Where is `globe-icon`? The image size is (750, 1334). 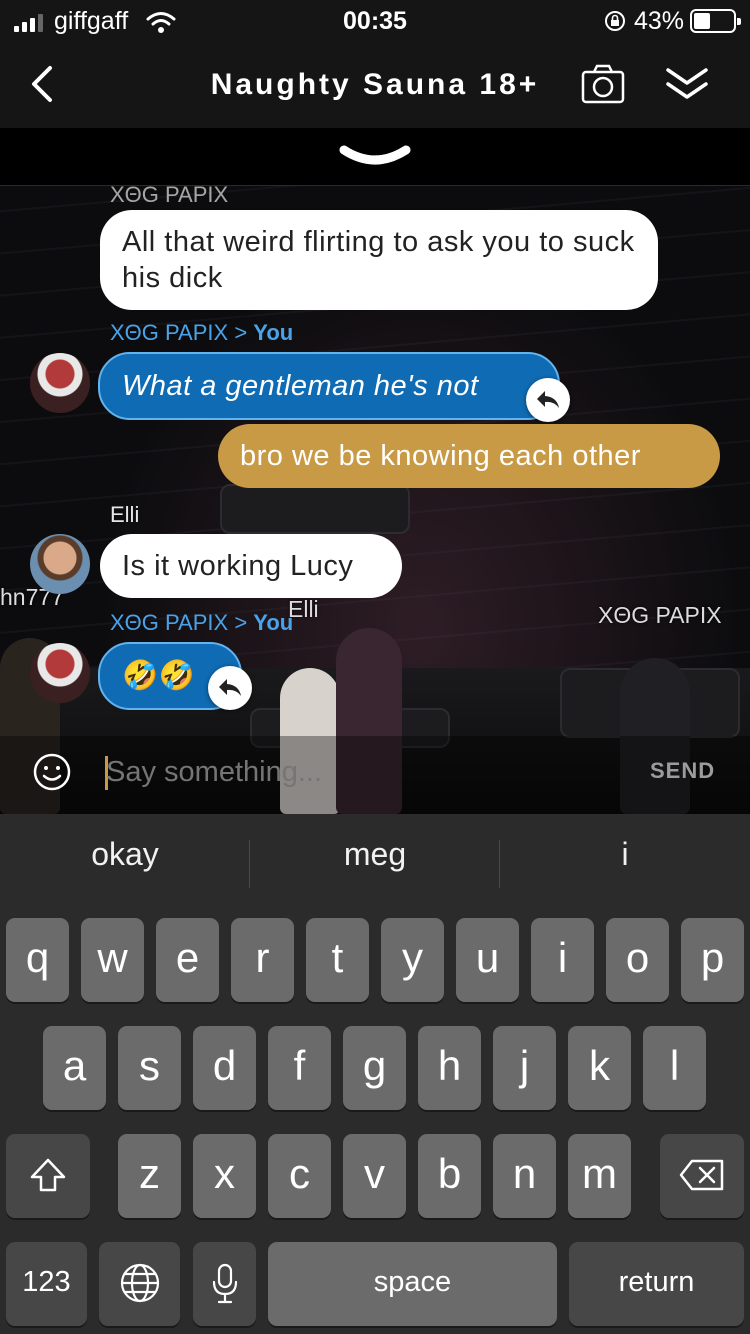 globe-icon is located at coordinates (139, 1283).